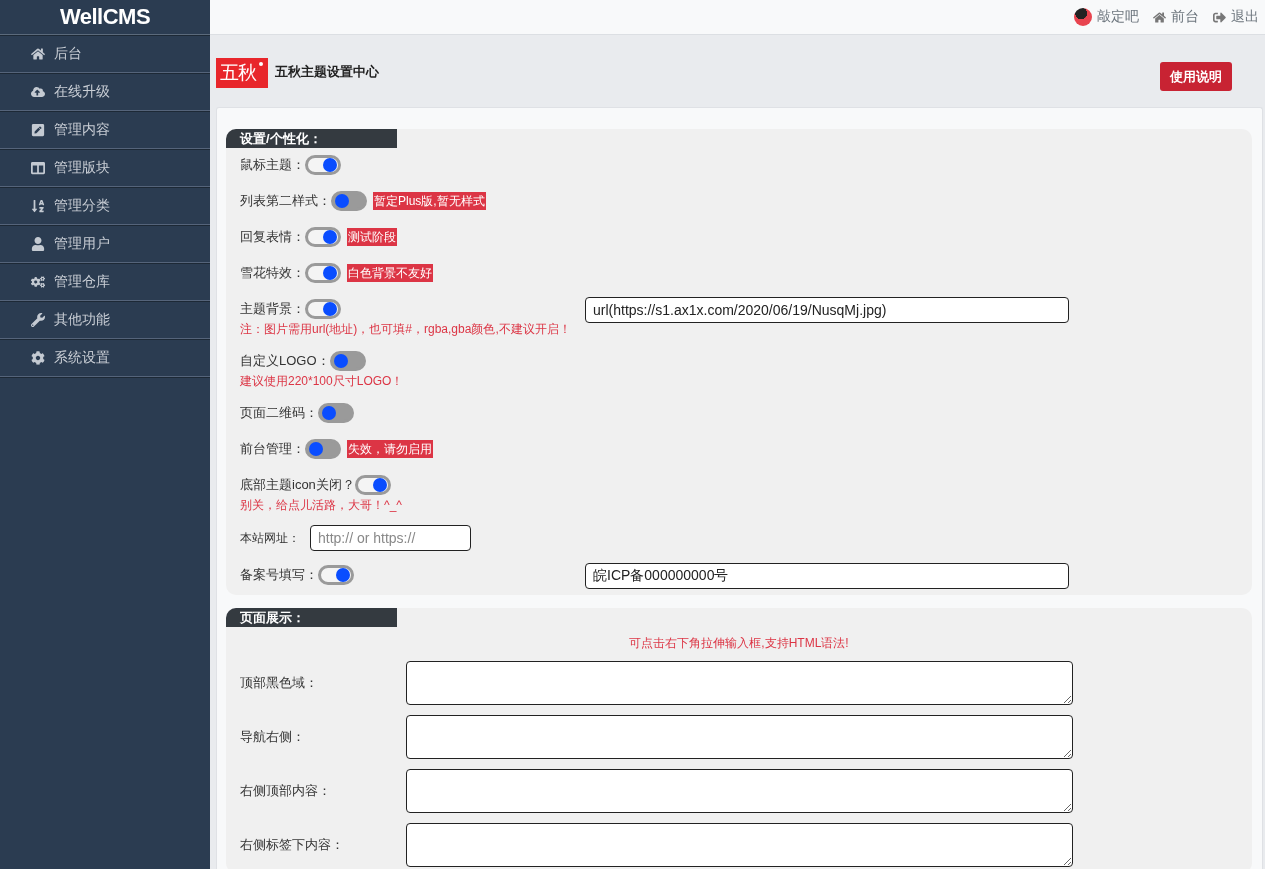 This screenshot has width=1265, height=869. What do you see at coordinates (38, 358) in the screenshot?
I see `settings-icon` at bounding box center [38, 358].